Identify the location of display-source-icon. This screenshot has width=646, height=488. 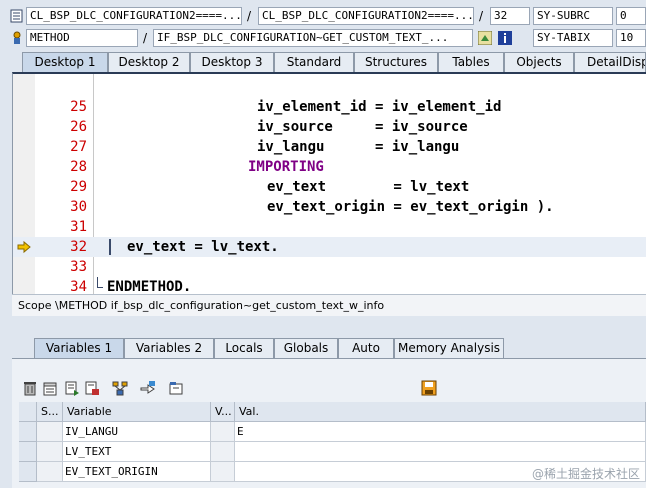
(485, 38).